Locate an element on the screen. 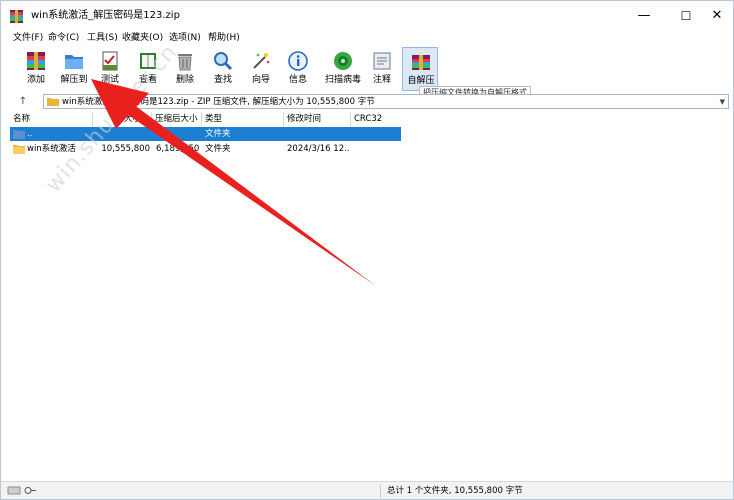  drive-key-icon is located at coordinates (21, 490).